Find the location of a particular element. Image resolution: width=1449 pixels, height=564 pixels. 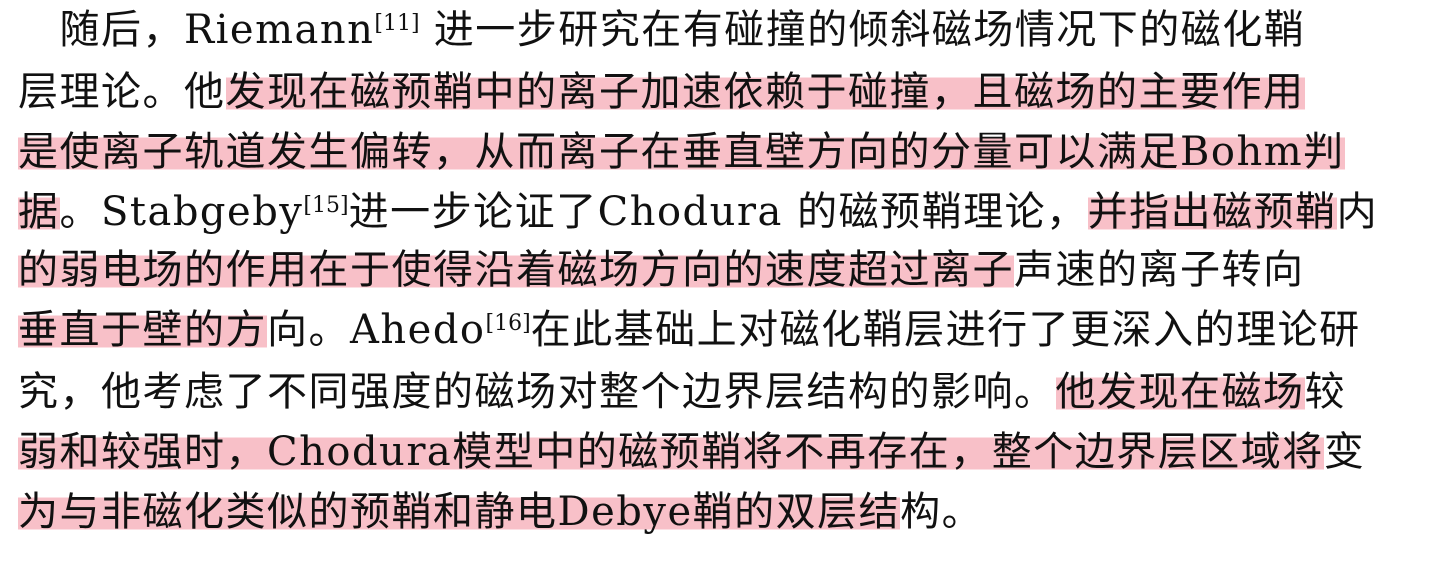

text-run: 变 is located at coordinates (1344, 452).